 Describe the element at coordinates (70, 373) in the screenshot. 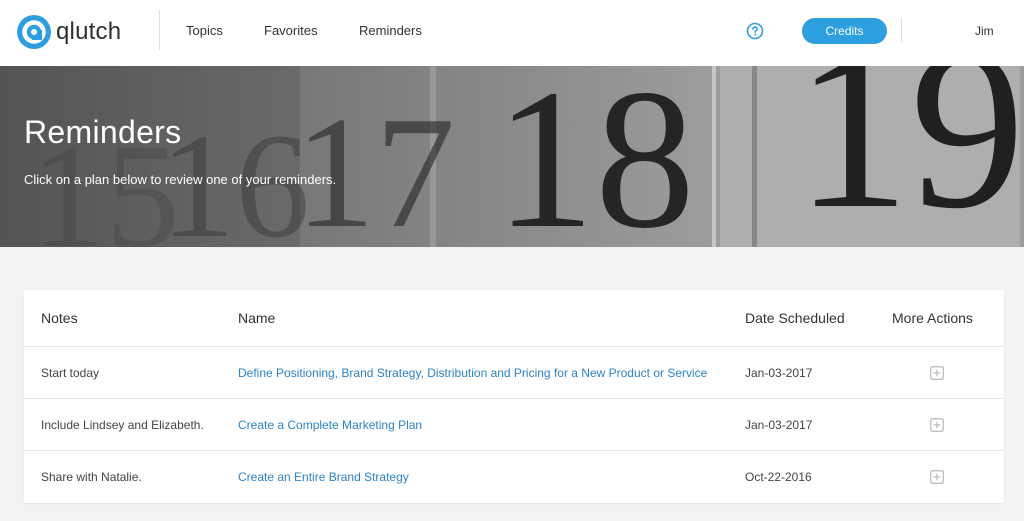

I see `row-notes: Start today` at that location.